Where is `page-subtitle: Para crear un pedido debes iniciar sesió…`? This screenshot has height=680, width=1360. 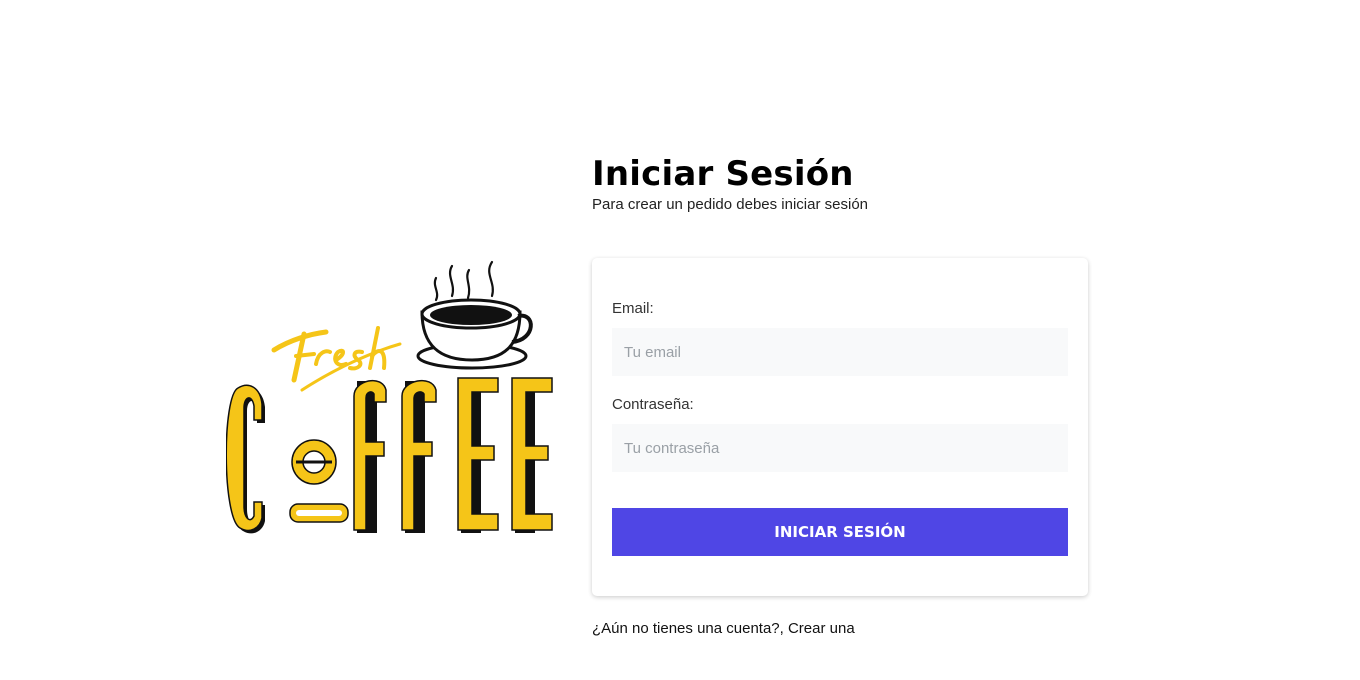
page-subtitle: Para crear un pedido debes iniciar sesió… is located at coordinates (730, 204).